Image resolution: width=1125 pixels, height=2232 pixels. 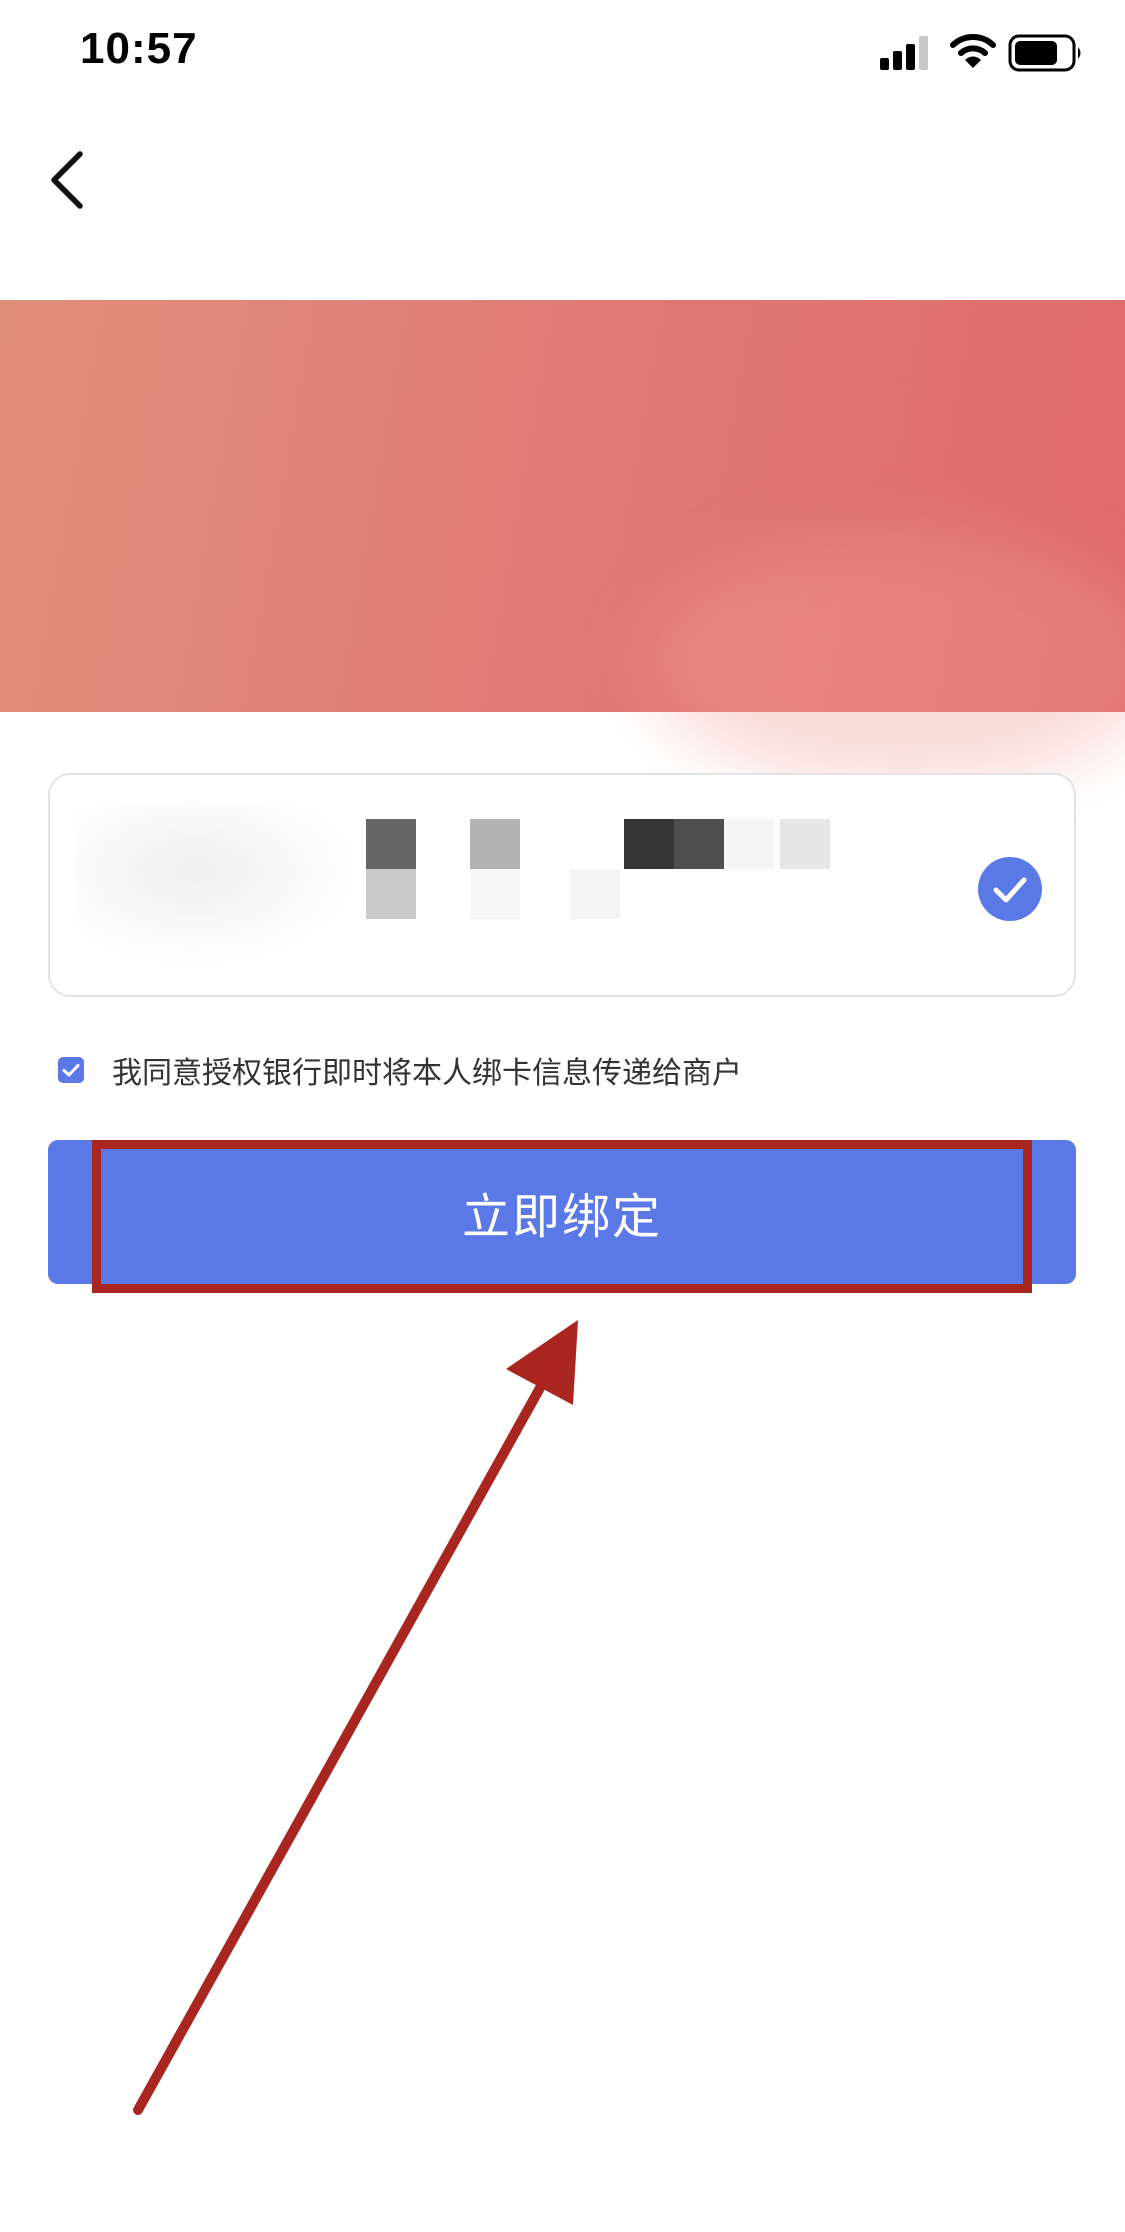 I want to click on agreement-checkbox, so click(x=71, y=1070).